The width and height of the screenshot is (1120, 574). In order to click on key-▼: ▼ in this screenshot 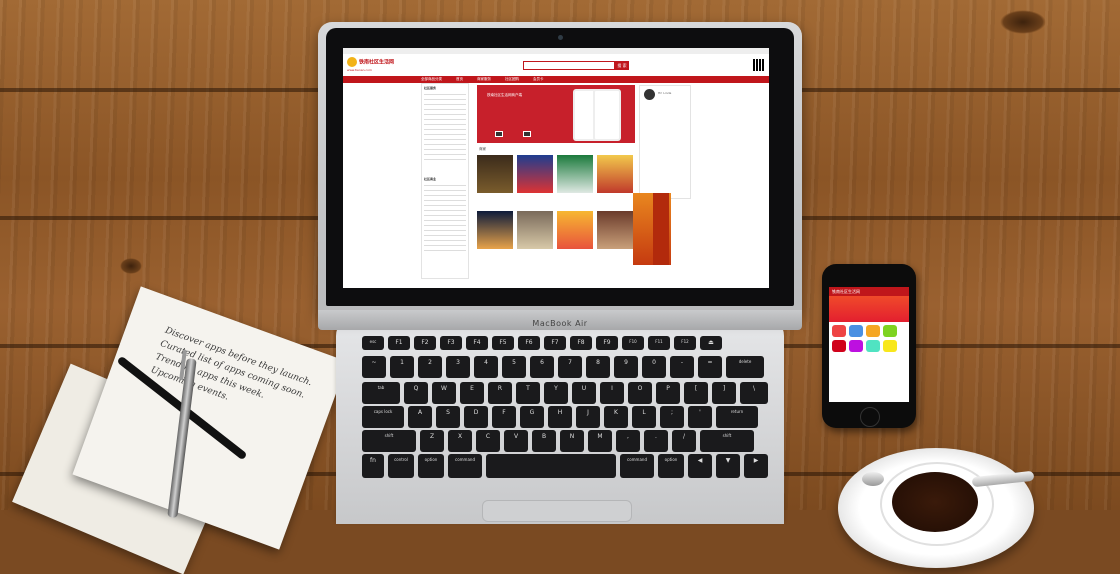, I will do `click(728, 466)`.